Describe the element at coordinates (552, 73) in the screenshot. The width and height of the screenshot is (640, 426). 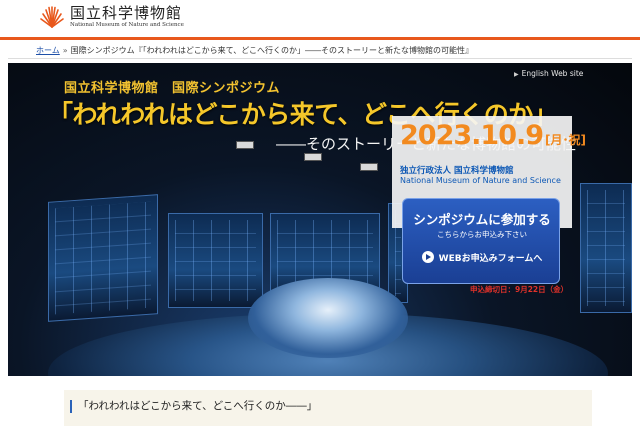
I see `english-site-link-label: English Web site` at that location.